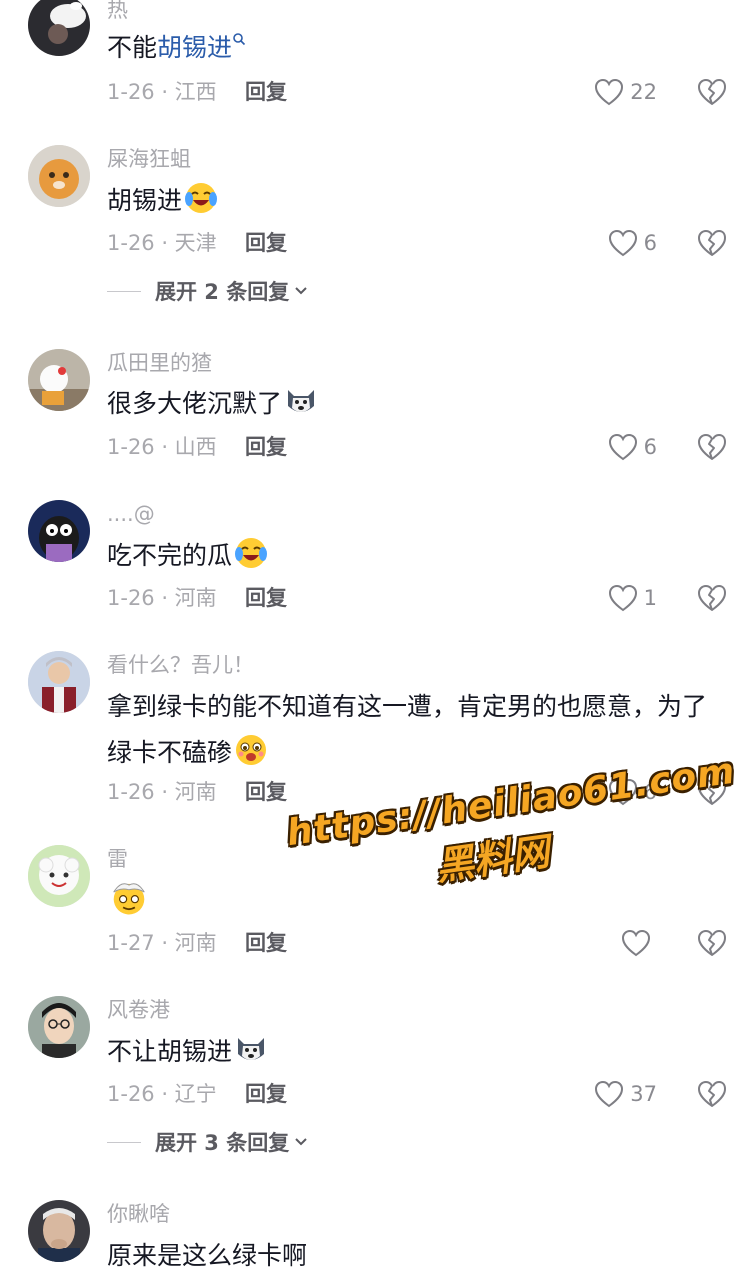 The image size is (749, 1280). Describe the element at coordinates (117, 859) in the screenshot. I see `username: 雷` at that location.